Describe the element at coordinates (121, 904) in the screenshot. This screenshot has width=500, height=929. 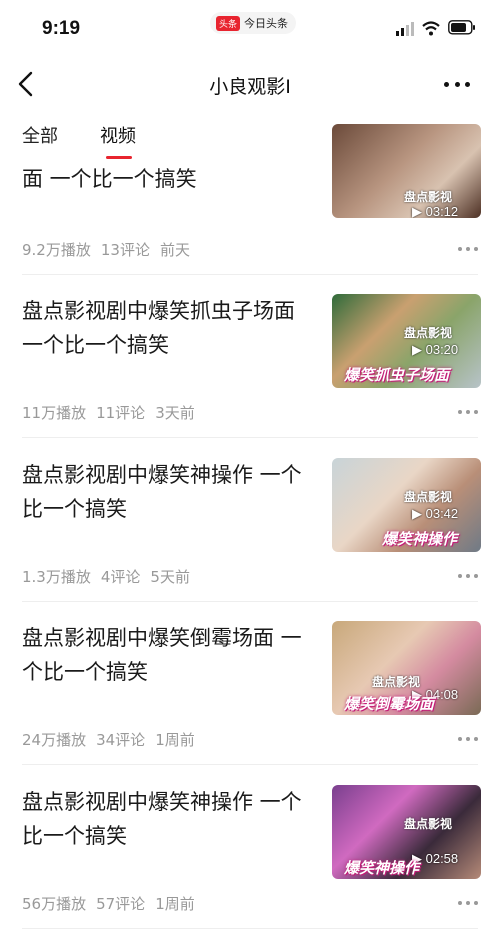
I see `comment-count: 57评论` at that location.